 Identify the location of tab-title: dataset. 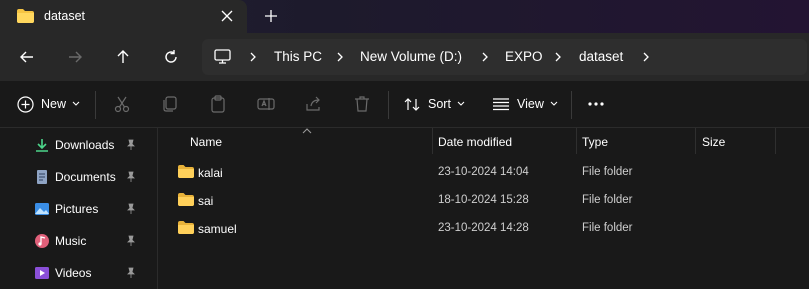
(65, 16).